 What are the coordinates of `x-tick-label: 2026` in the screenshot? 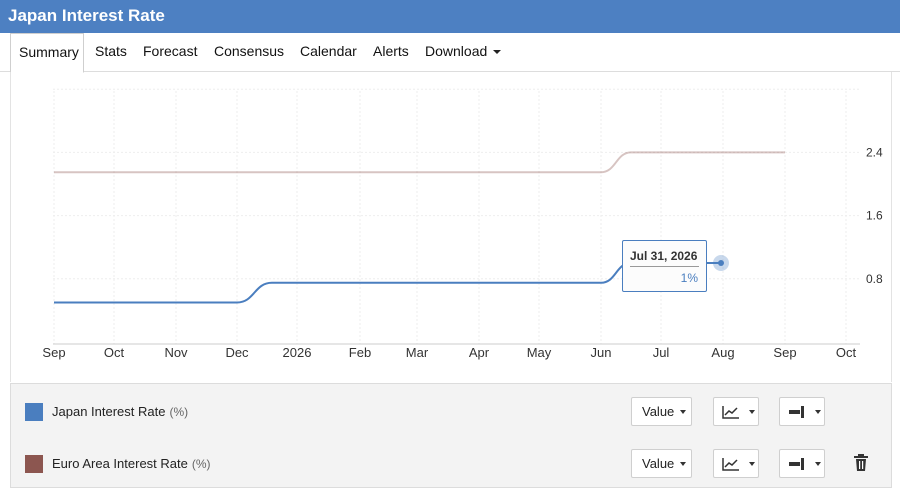 It's located at (297, 352).